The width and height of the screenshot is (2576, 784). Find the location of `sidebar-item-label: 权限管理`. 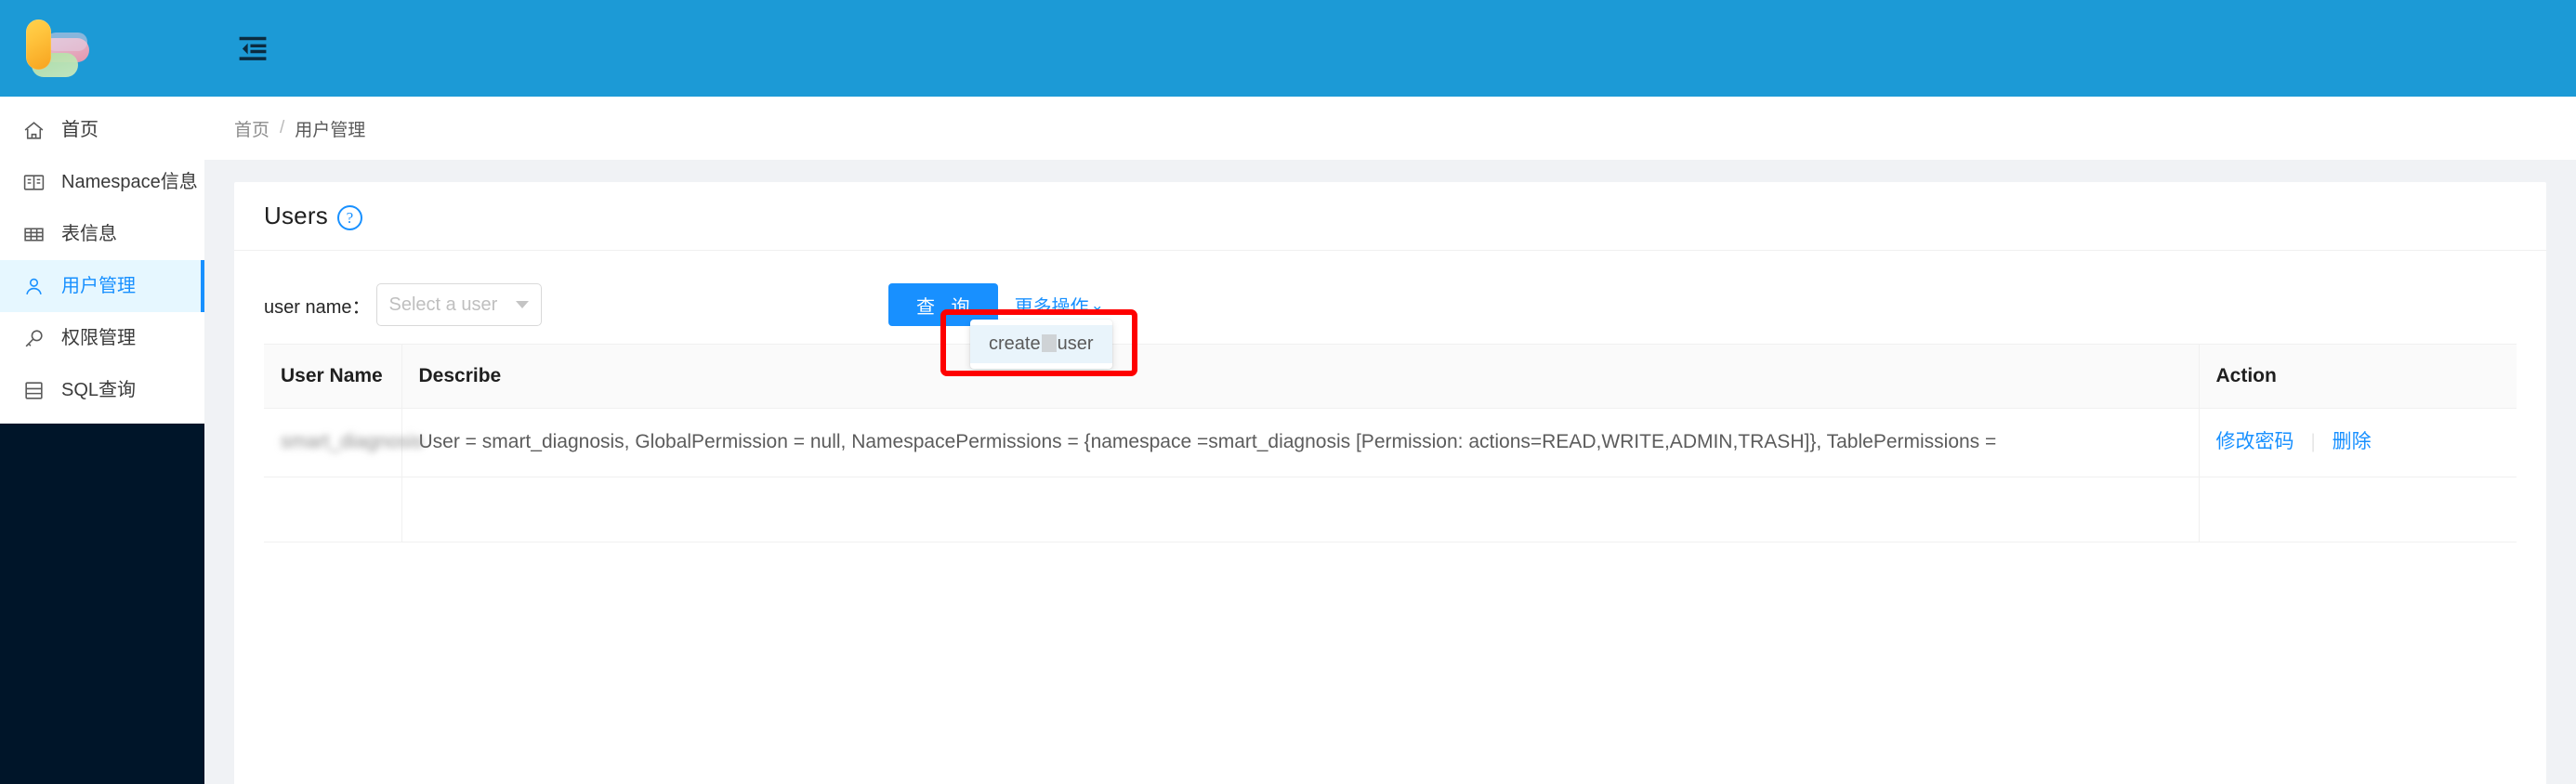

sidebar-item-label: 权限管理 is located at coordinates (98, 338).